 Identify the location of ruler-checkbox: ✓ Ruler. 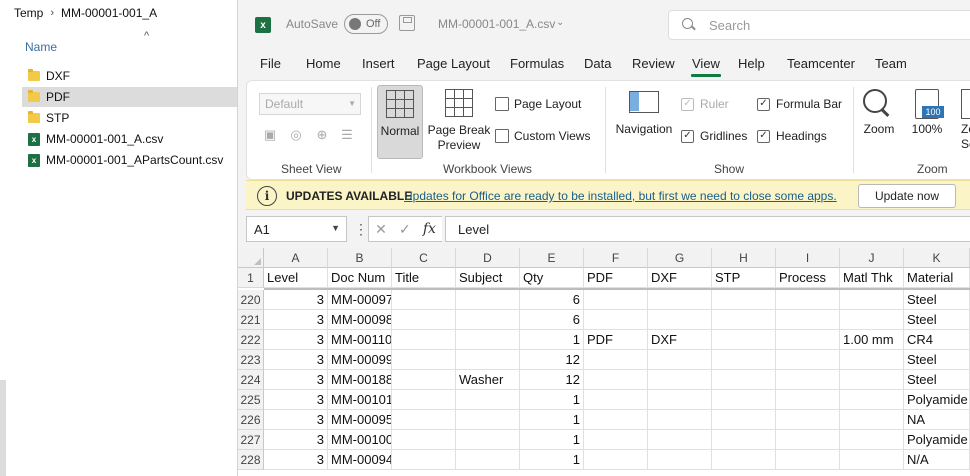
(705, 104).